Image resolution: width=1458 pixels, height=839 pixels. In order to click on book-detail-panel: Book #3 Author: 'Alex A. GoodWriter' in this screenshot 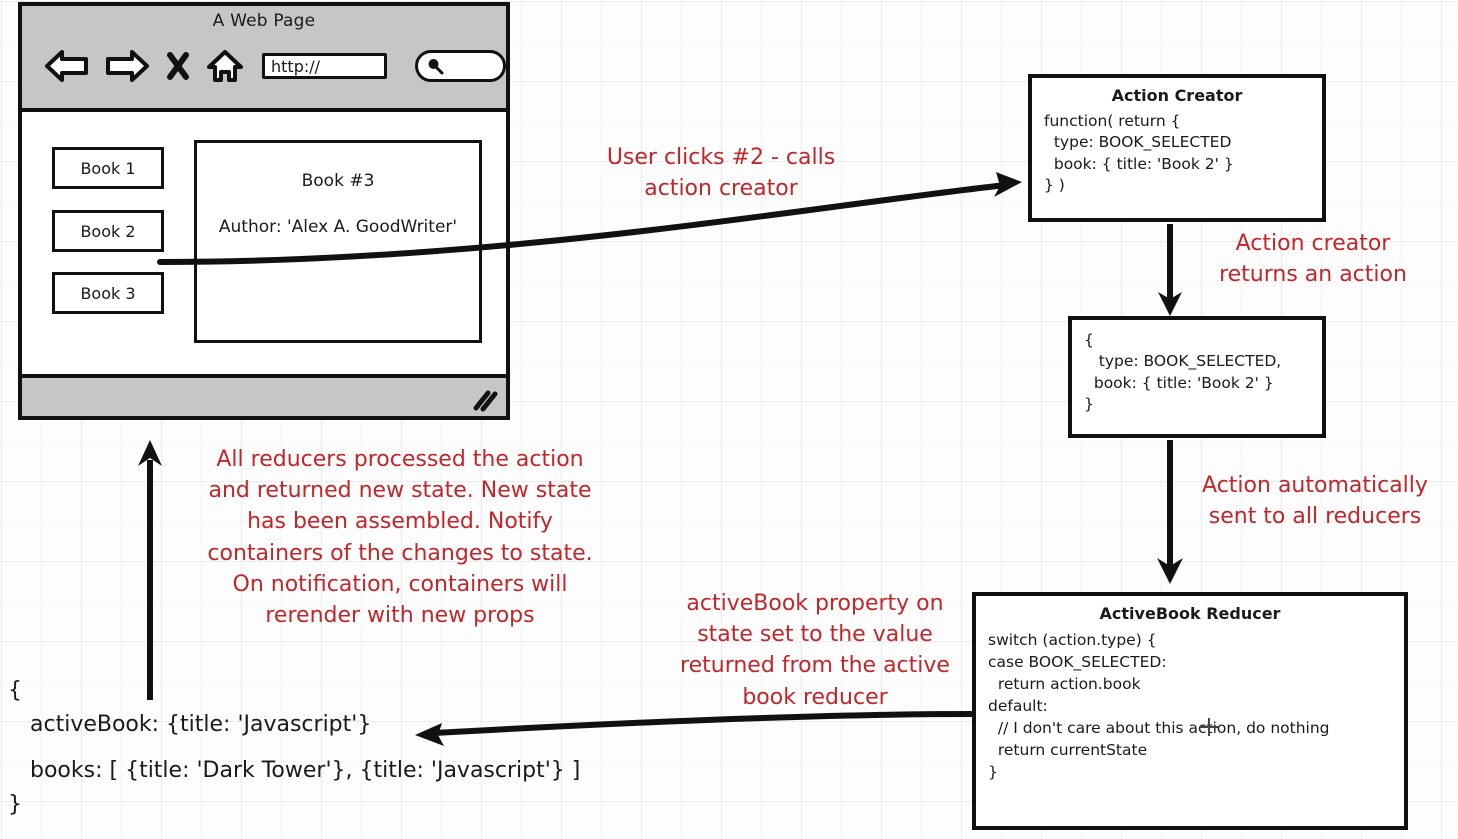, I will do `click(338, 241)`.